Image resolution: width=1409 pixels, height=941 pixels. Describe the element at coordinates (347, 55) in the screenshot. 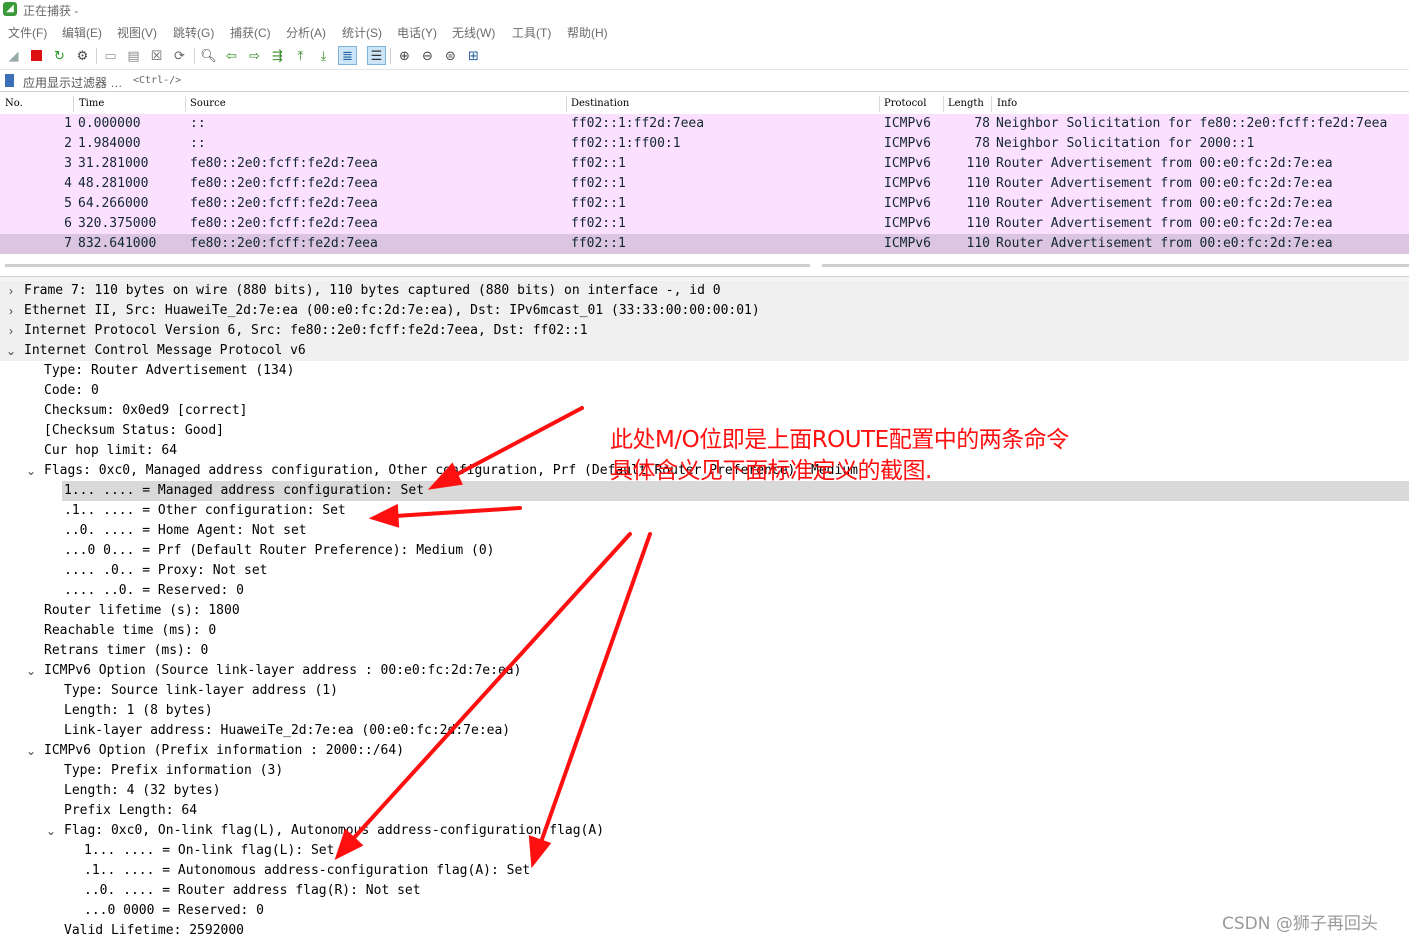

I see `autoscroll-icon: ≣` at that location.